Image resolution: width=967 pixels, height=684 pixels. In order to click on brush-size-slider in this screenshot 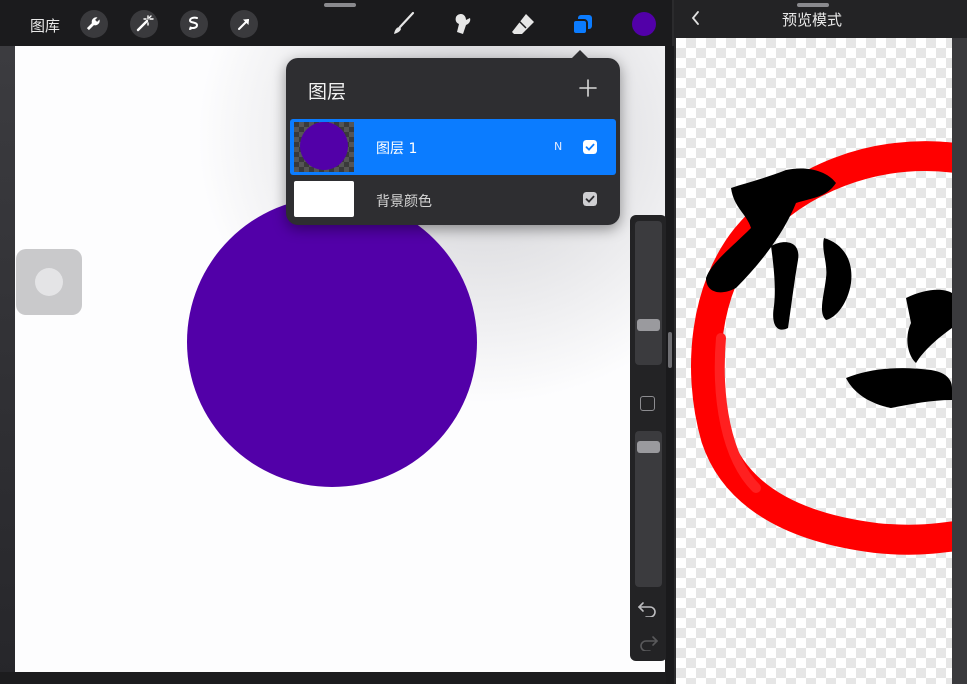, I will do `click(648, 293)`.